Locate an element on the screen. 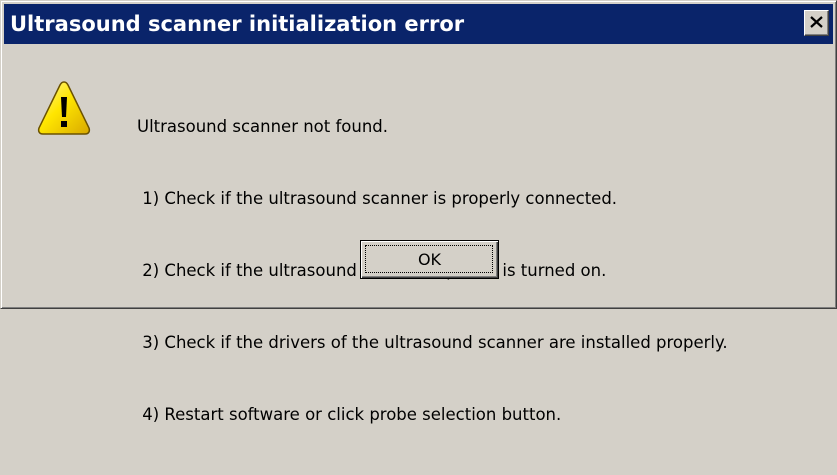 The height and width of the screenshot is (475, 837). title-bar: Ultrasound scanner initialization error is located at coordinates (418, 24).